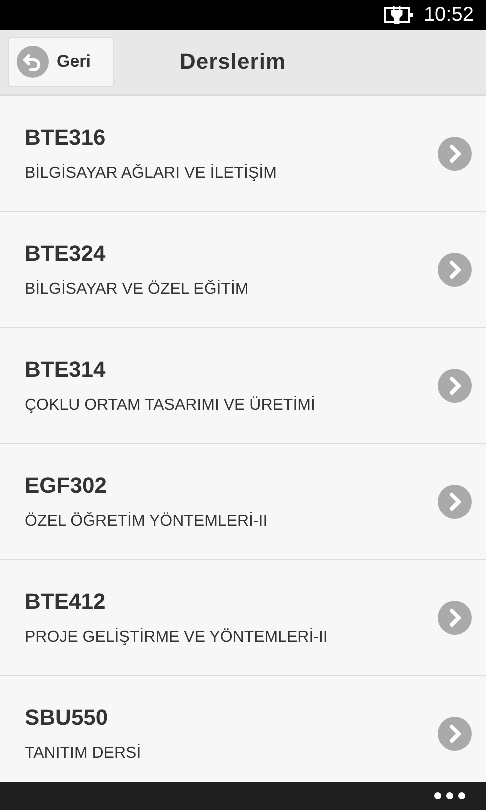  Describe the element at coordinates (243, 386) in the screenshot. I see `course-item: BTE314 ÇOKLU ORTAM TASARIMI VE ÜRETİMİ` at that location.